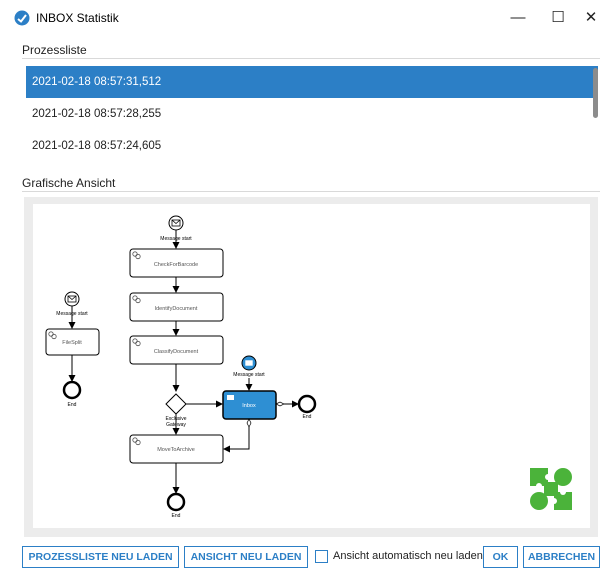 Image resolution: width=603 pixels, height=574 pixels. Describe the element at coordinates (321, 556) in the screenshot. I see `auto-reload-checkbox` at that location.